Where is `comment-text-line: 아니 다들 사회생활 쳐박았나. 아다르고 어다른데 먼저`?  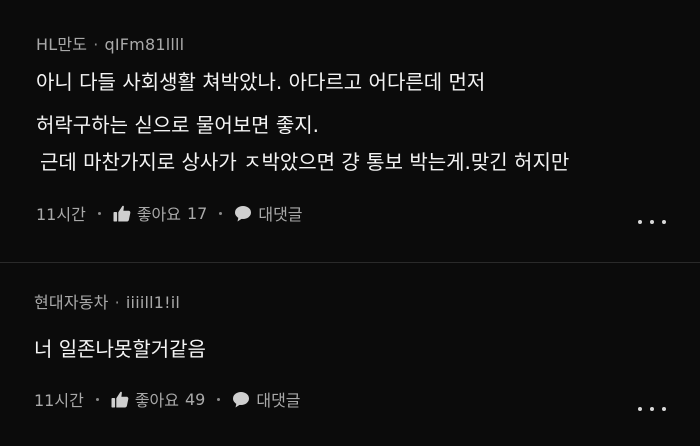 comment-text-line: 아니 다들 사회생활 쳐박았나. 아다르고 어다른데 먼저 is located at coordinates (261, 82).